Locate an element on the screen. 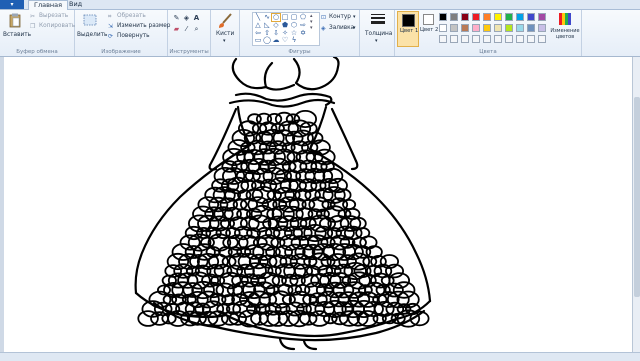  pencil-icon: ✎ is located at coordinates (176, 18).